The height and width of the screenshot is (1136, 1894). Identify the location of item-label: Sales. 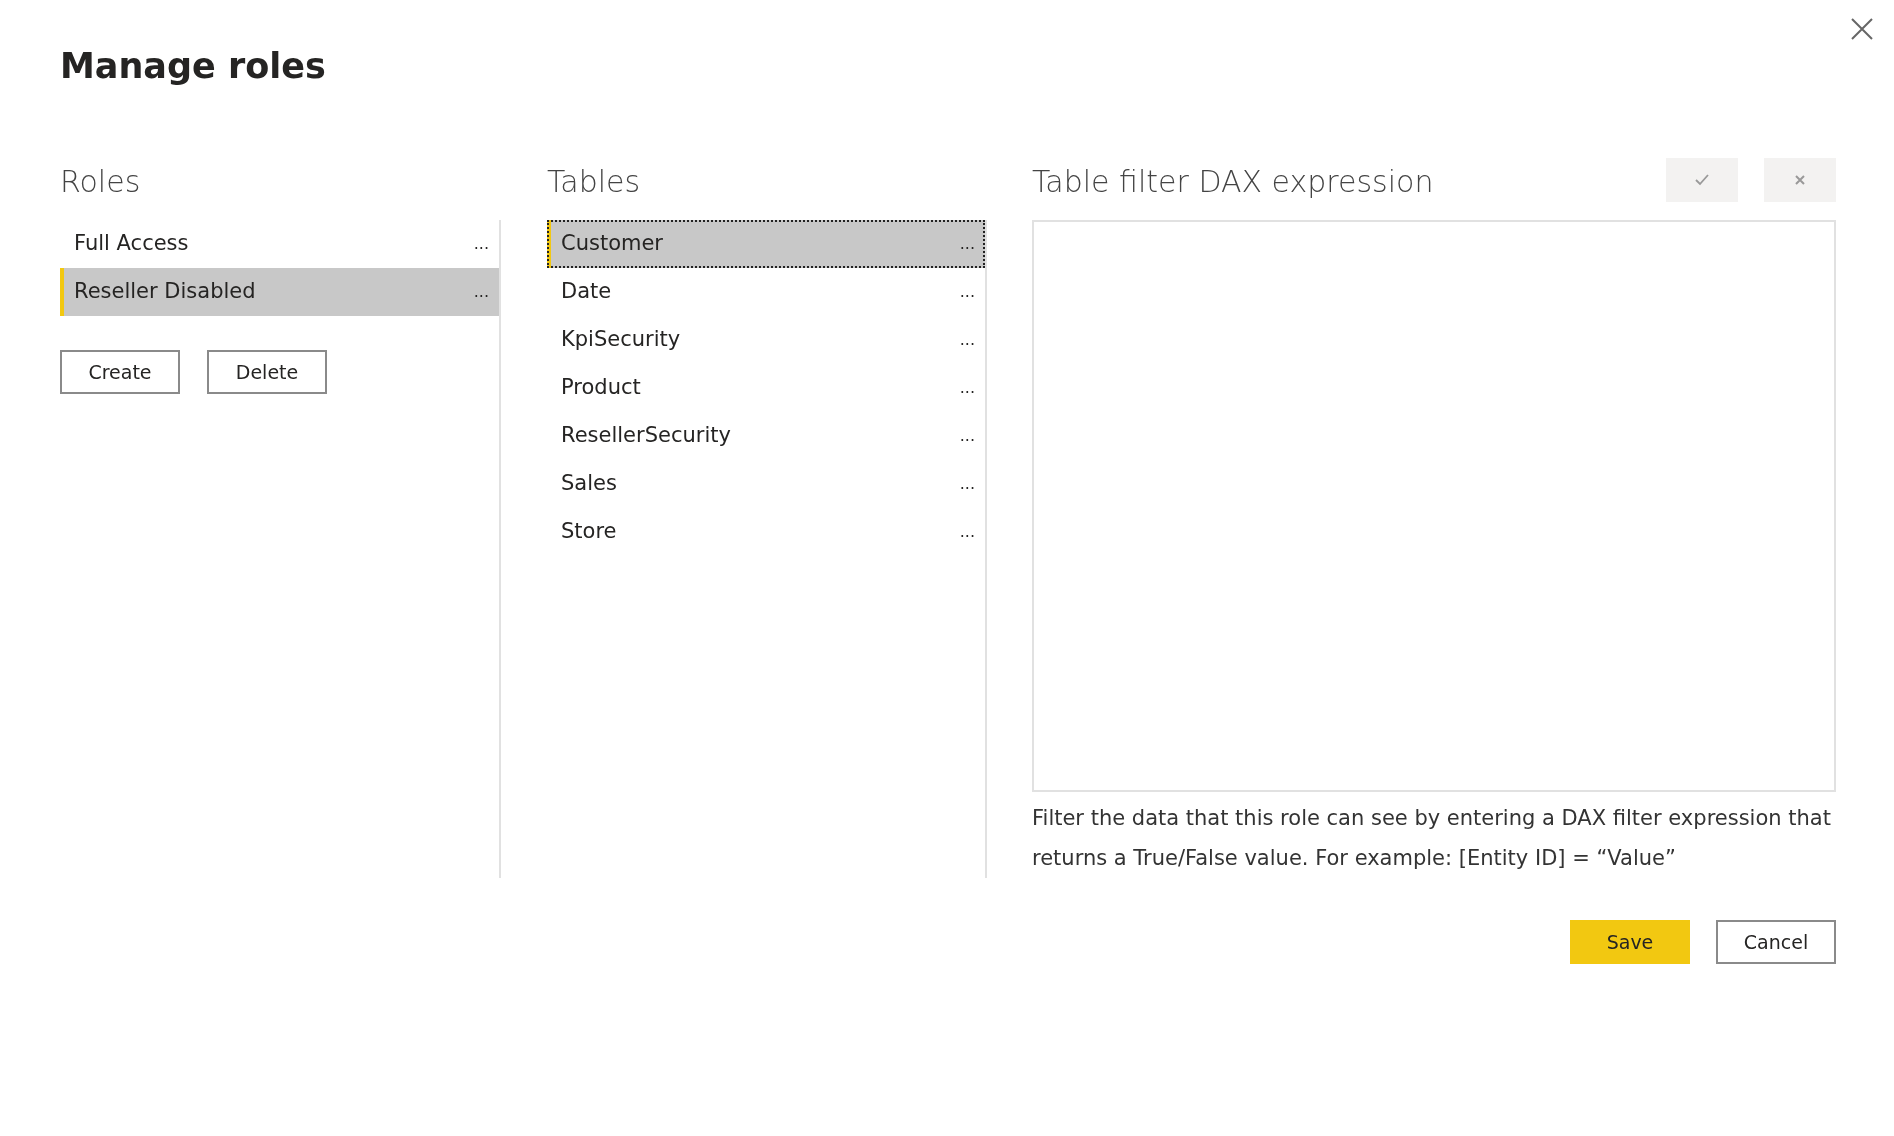
(589, 484).